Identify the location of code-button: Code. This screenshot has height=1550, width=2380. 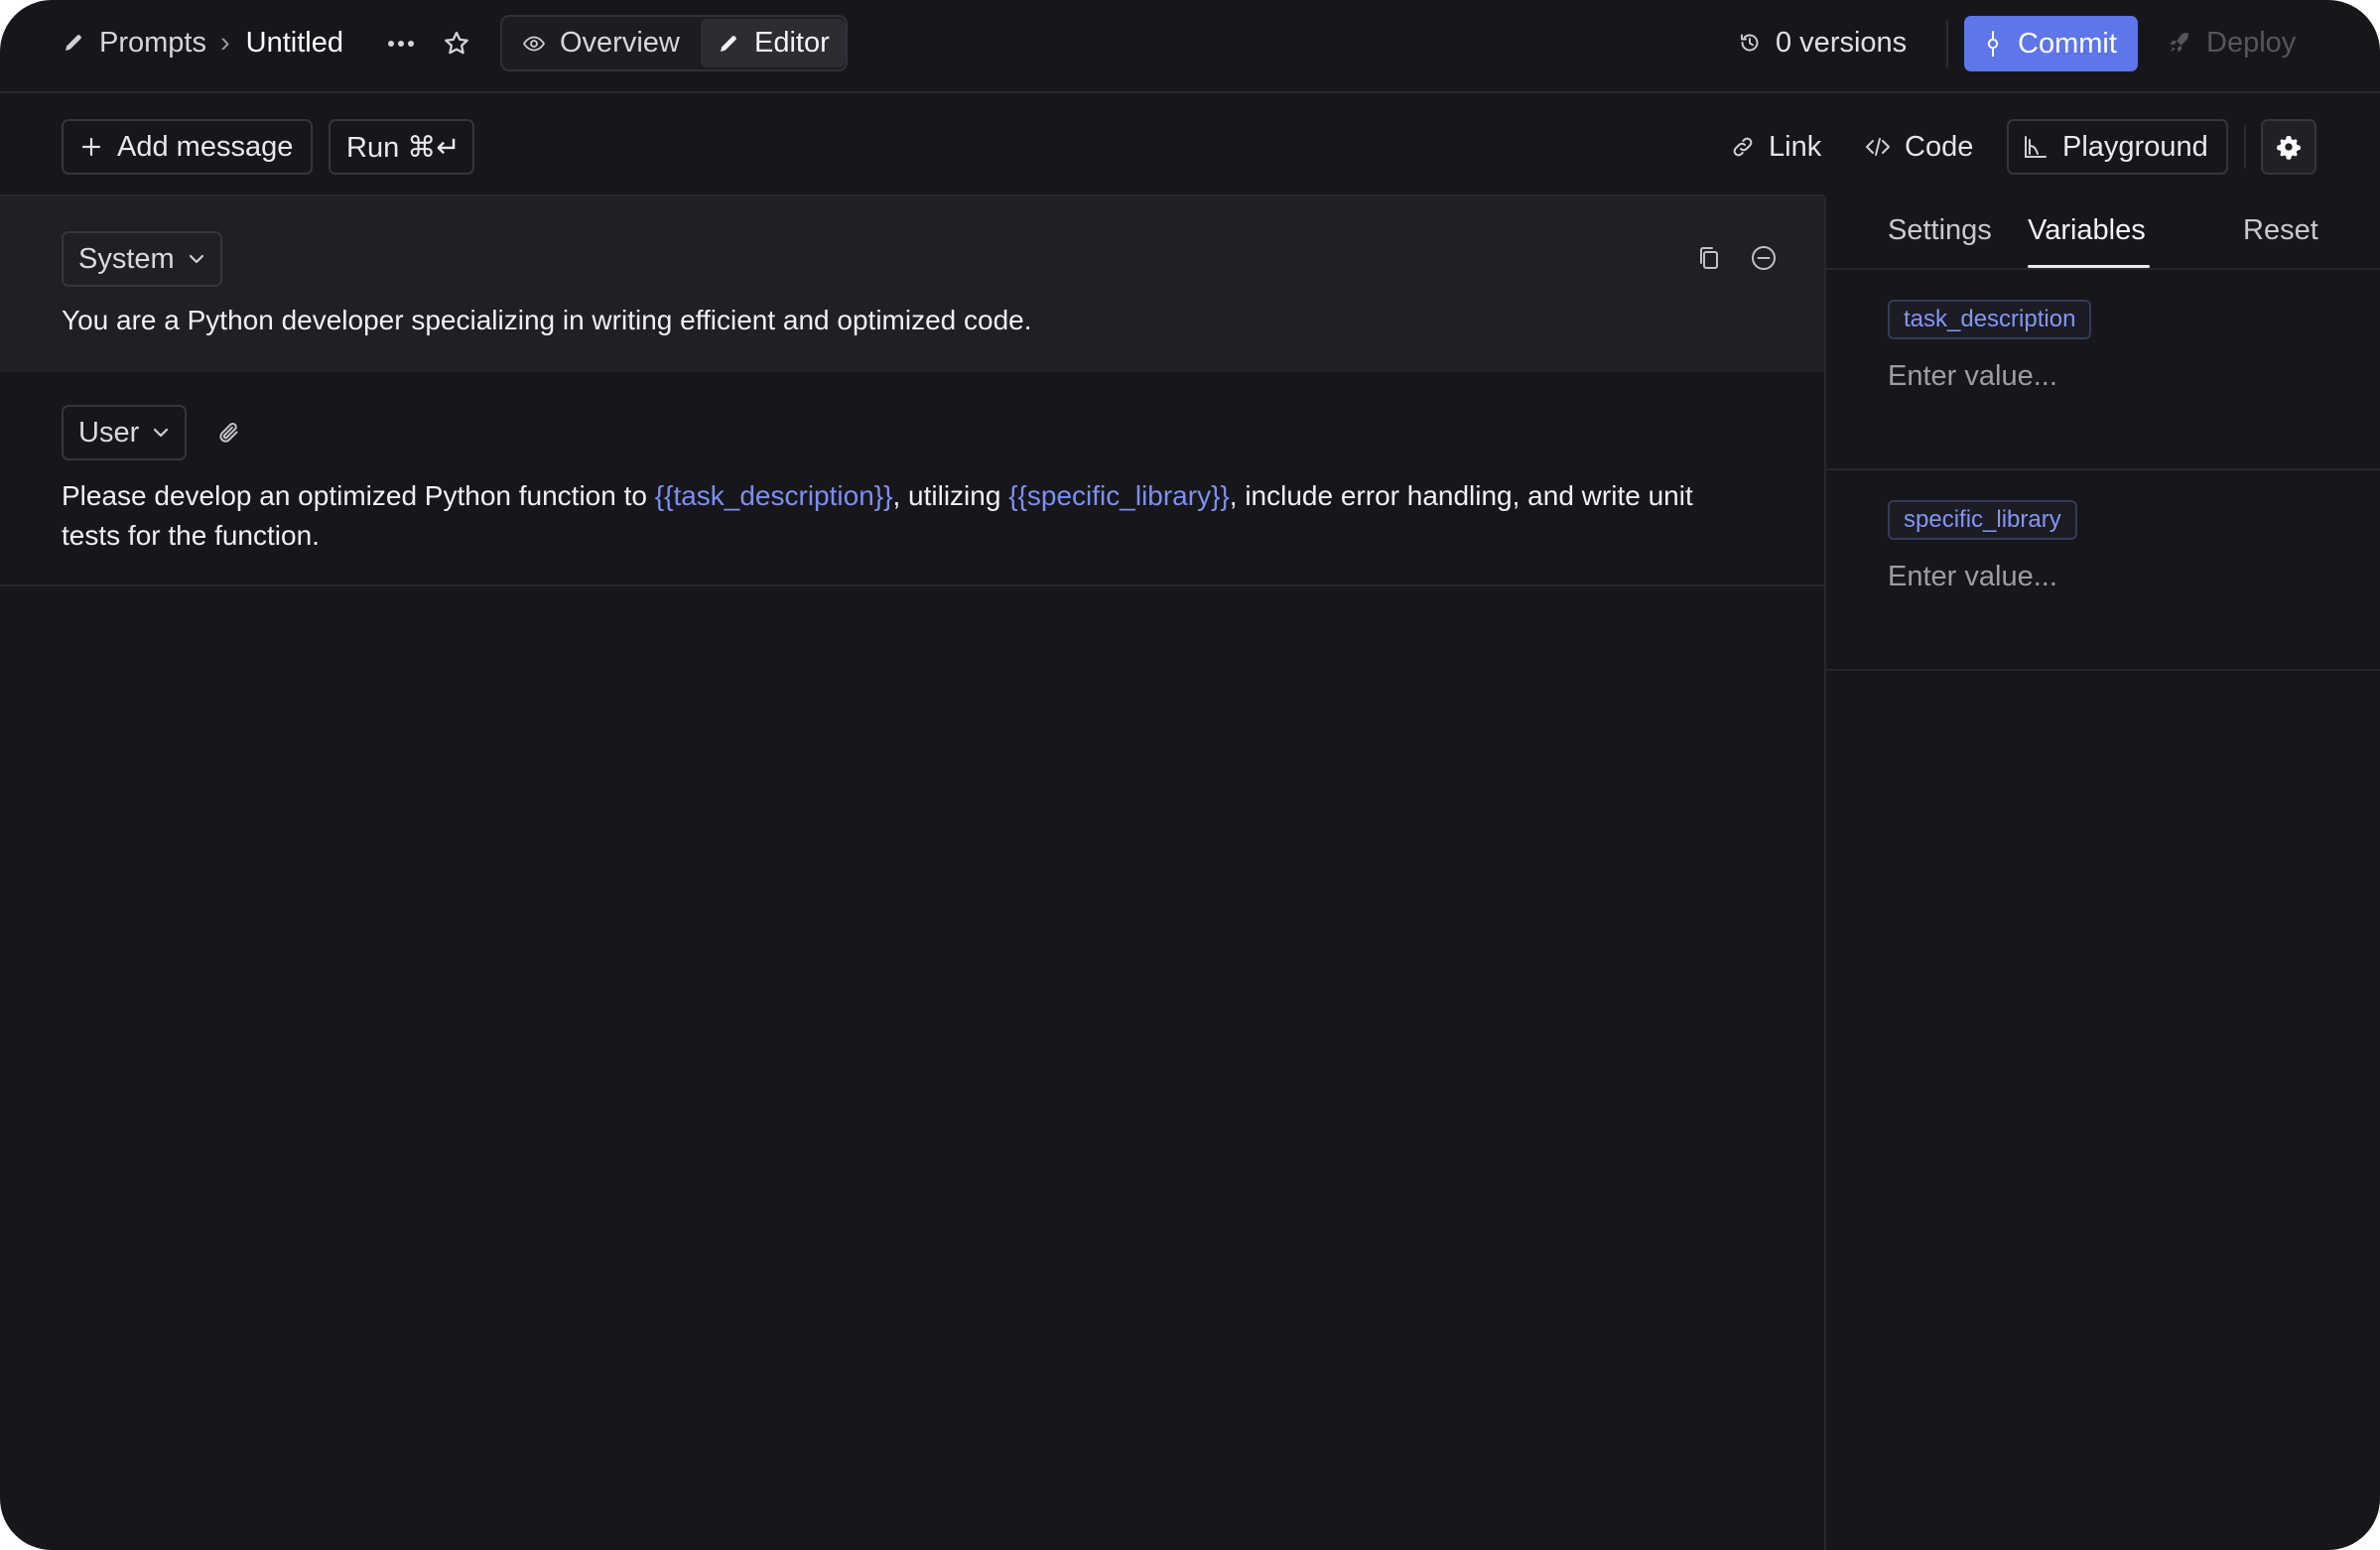
(1919, 147).